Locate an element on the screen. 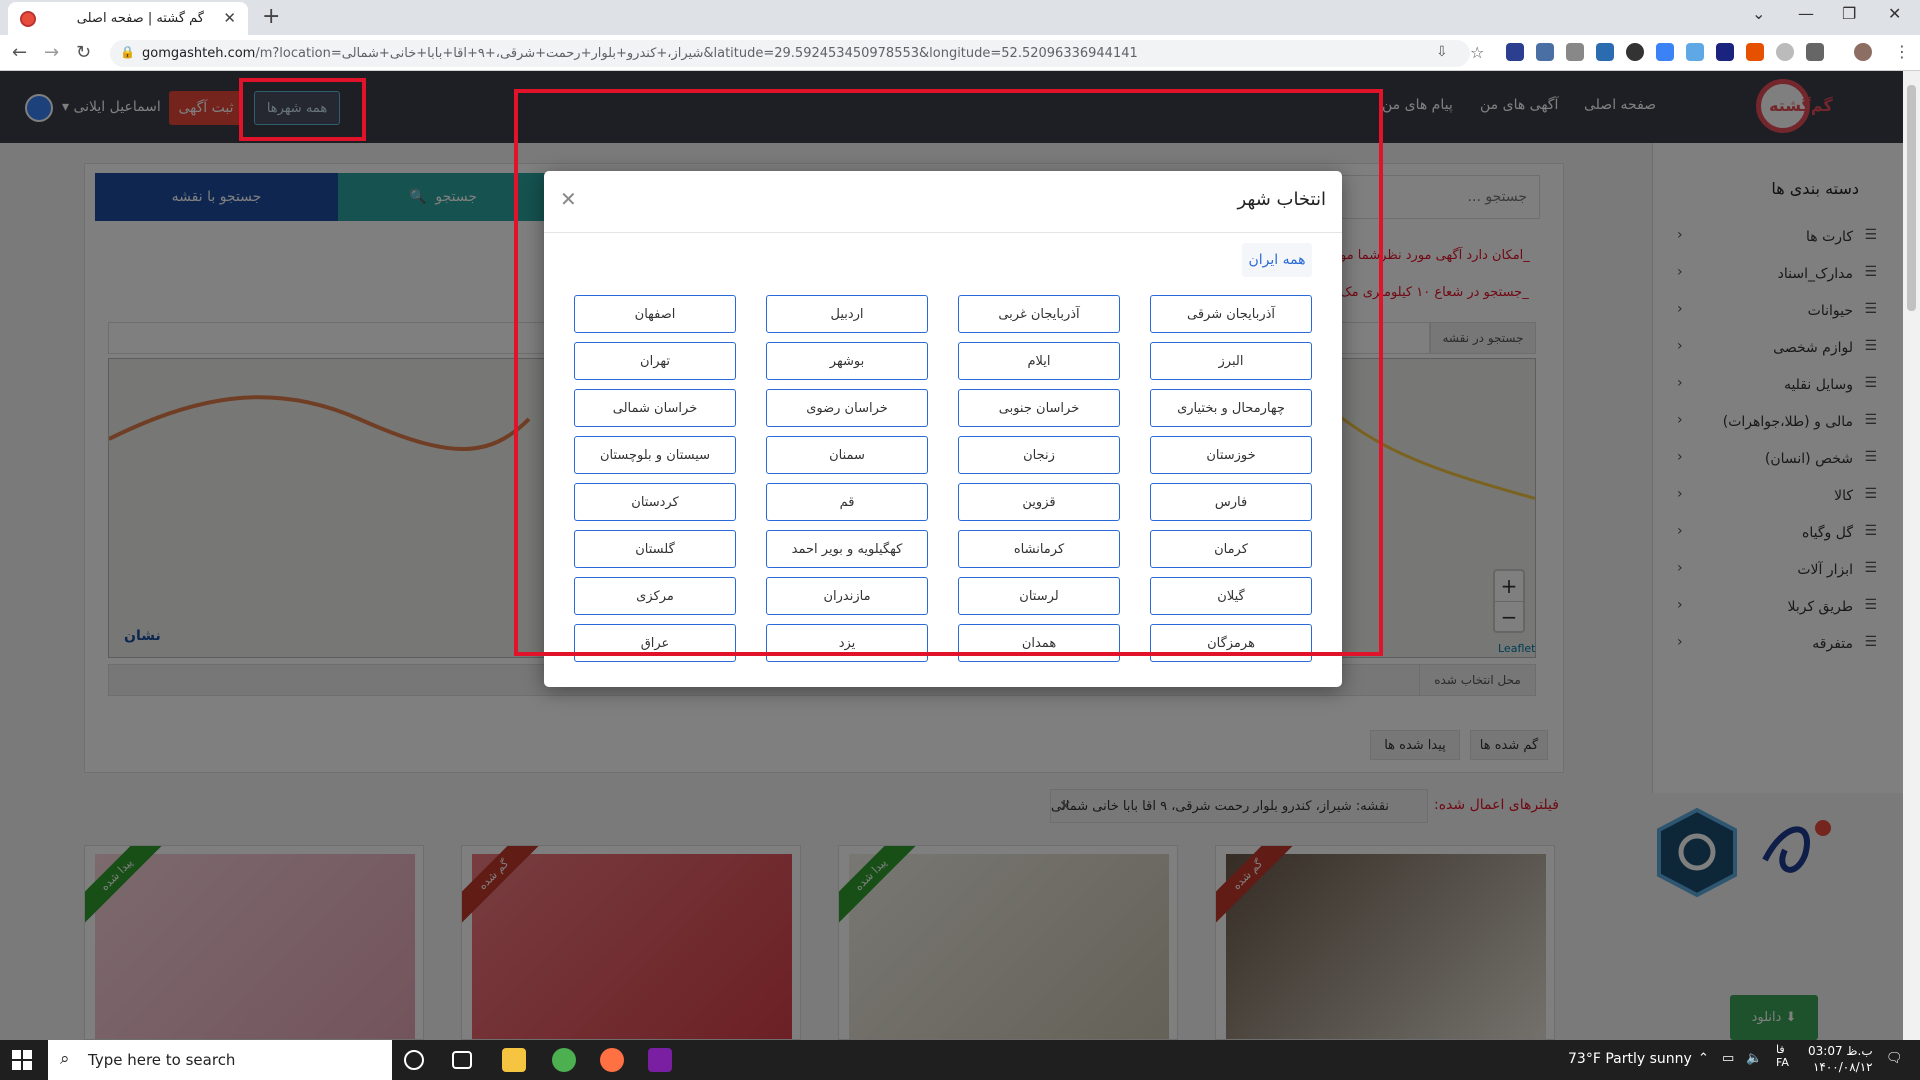 The width and height of the screenshot is (1920, 1080). city-button: عراق is located at coordinates (655, 643).